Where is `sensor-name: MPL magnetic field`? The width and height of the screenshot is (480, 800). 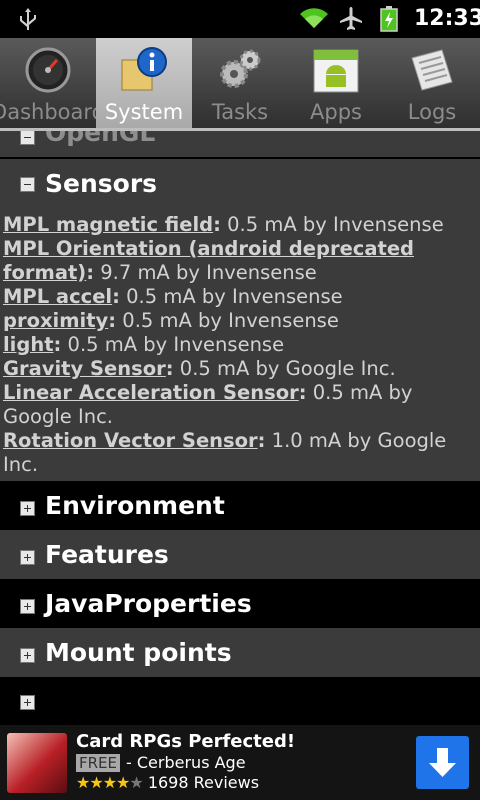
sensor-name: MPL magnetic field is located at coordinates (108, 224).